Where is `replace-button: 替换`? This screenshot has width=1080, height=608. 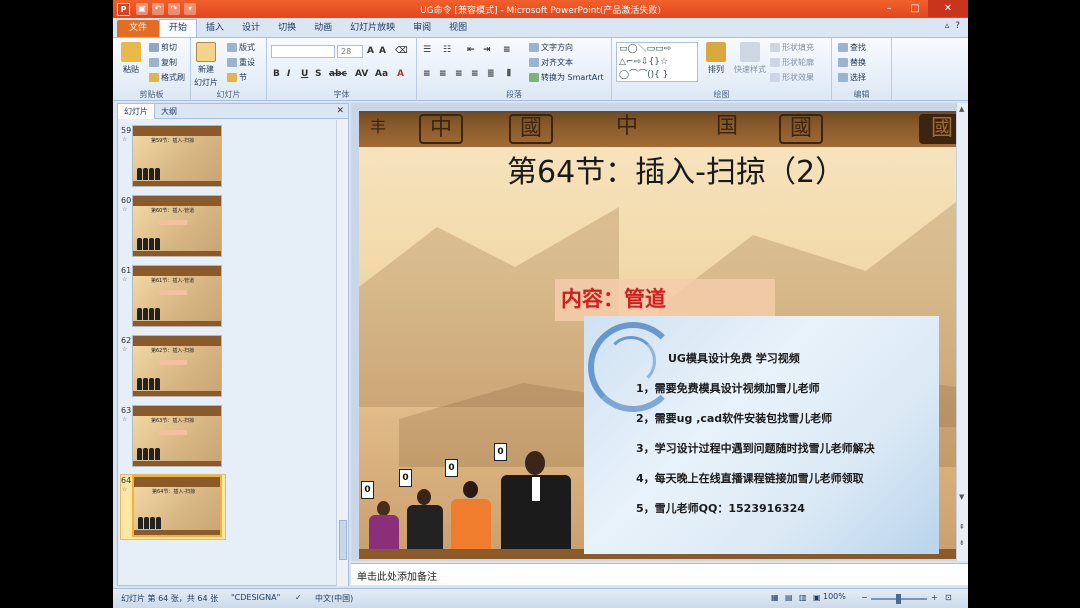
replace-button: 替换 is located at coordinates (852, 62).